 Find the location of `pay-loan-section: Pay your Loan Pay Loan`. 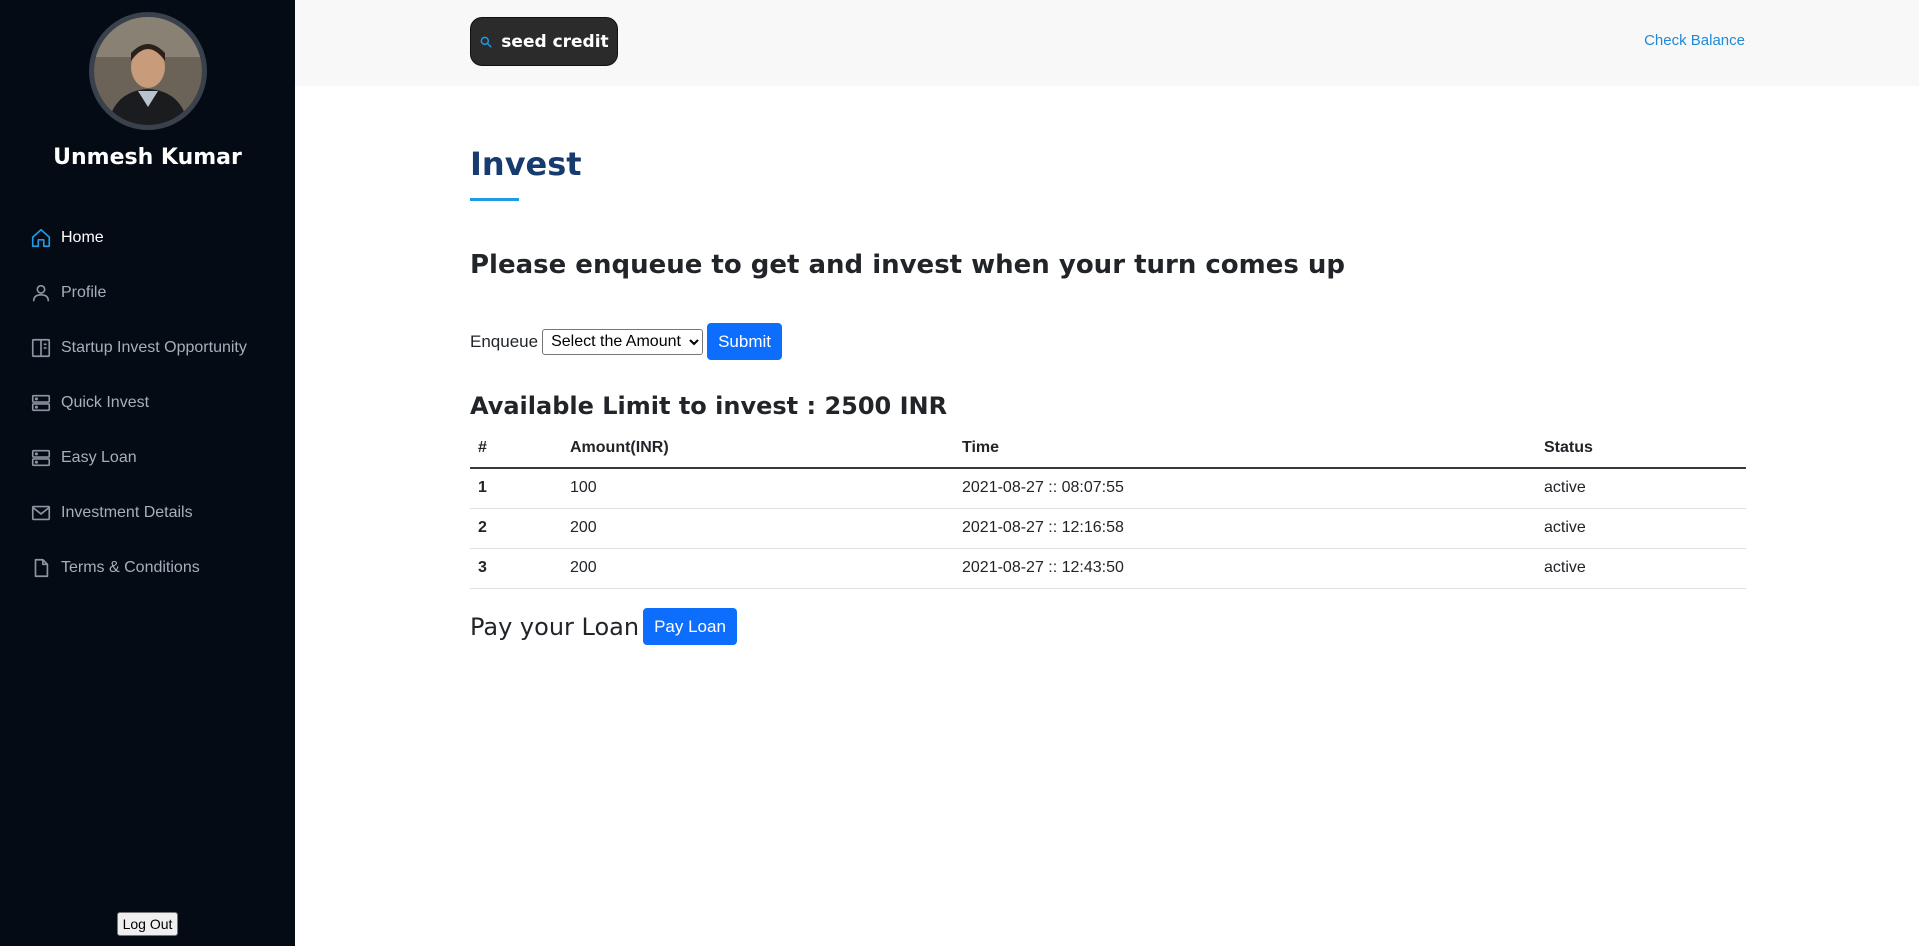

pay-loan-section: Pay your Loan Pay Loan is located at coordinates (603, 626).